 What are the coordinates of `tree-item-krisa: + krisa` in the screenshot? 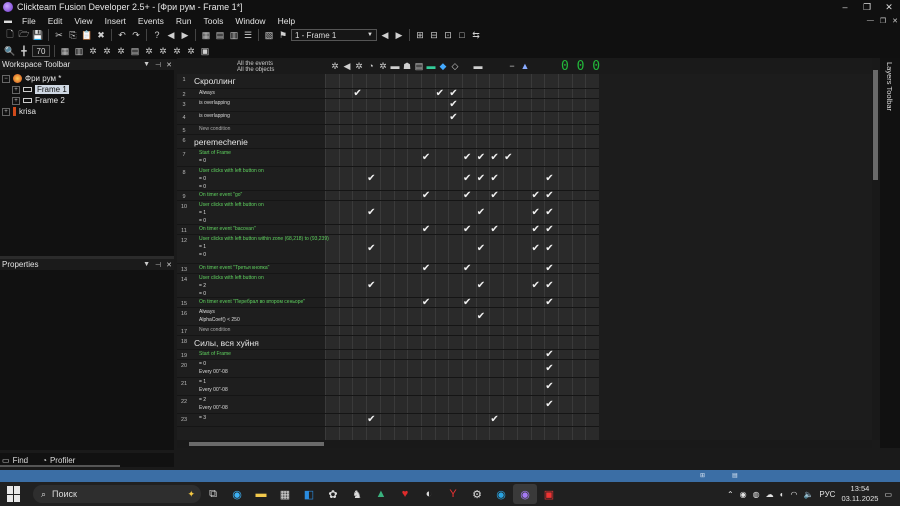 It's located at (19, 111).